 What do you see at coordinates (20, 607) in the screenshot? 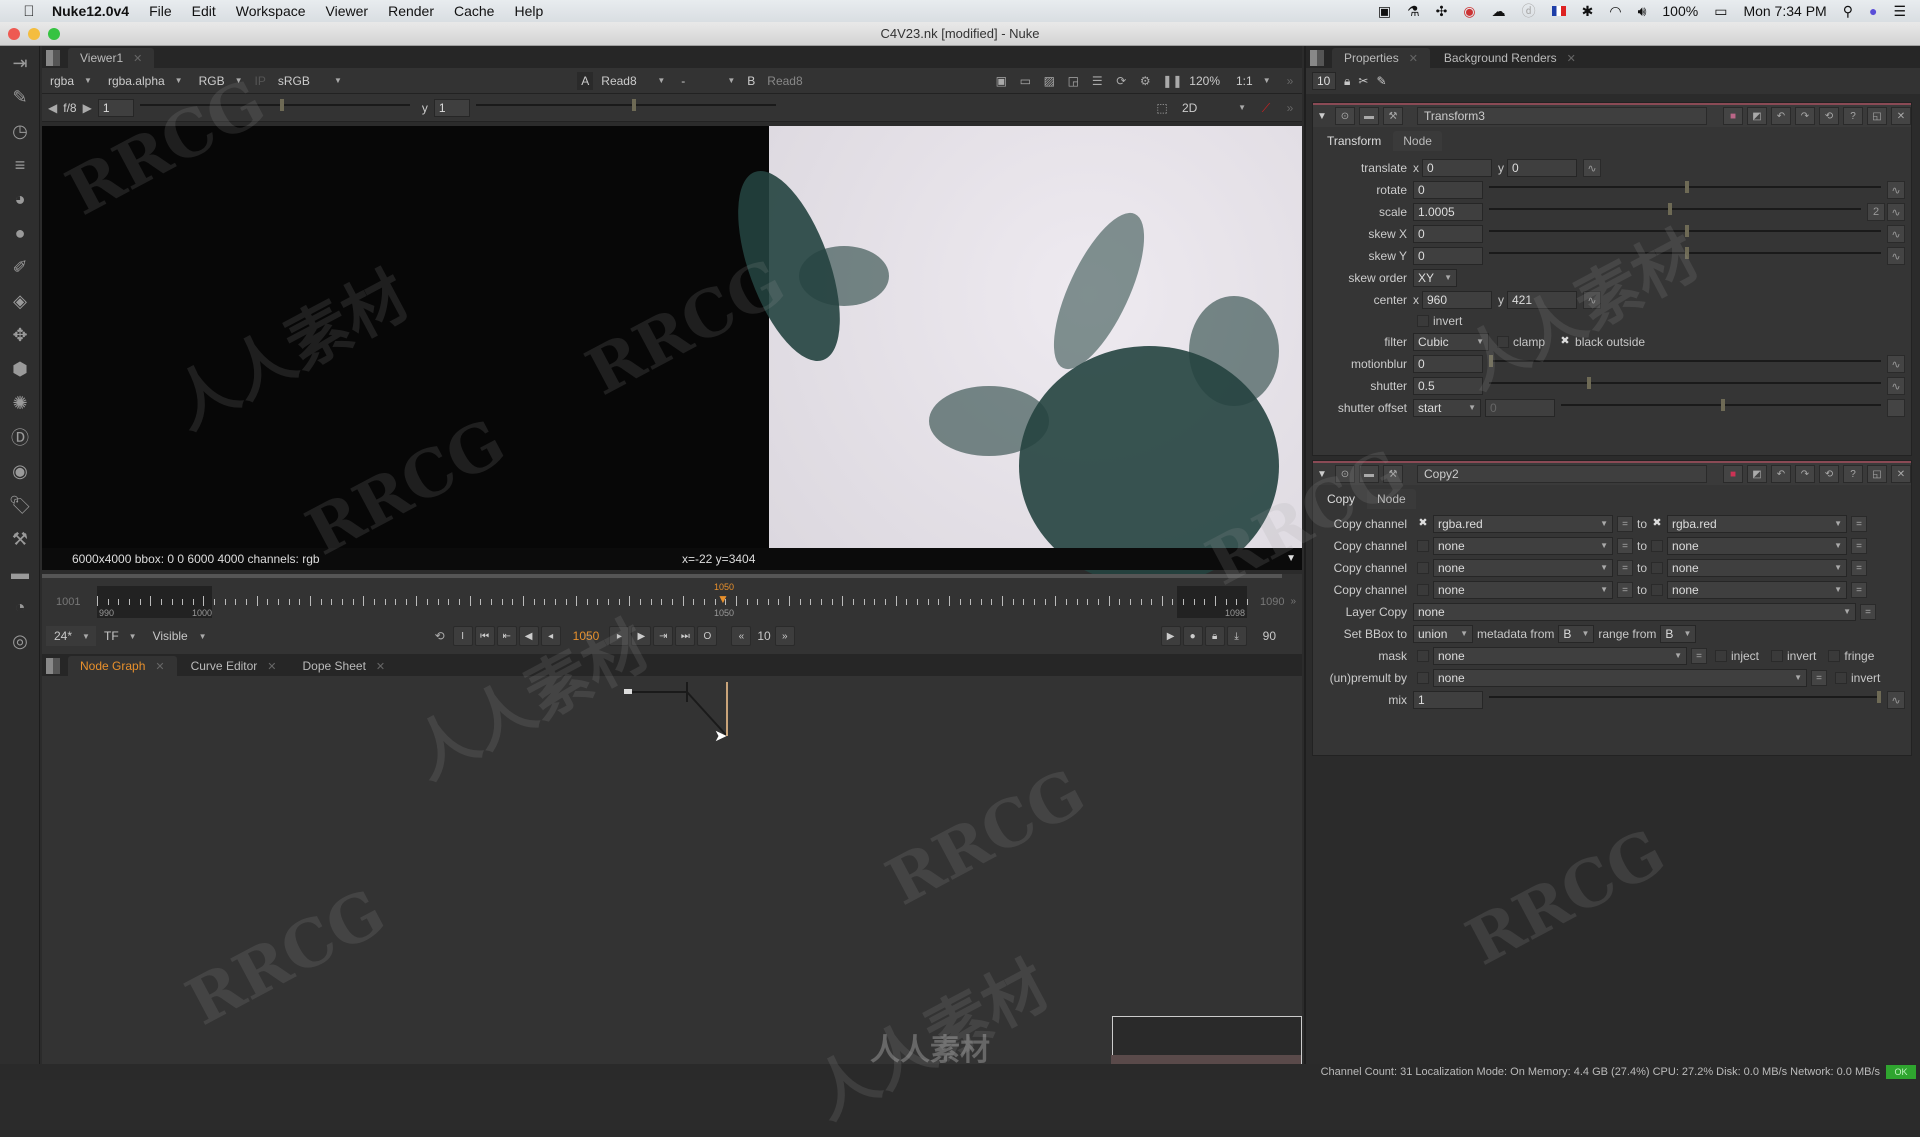
I see `furnace-icon: ◔` at bounding box center [20, 607].